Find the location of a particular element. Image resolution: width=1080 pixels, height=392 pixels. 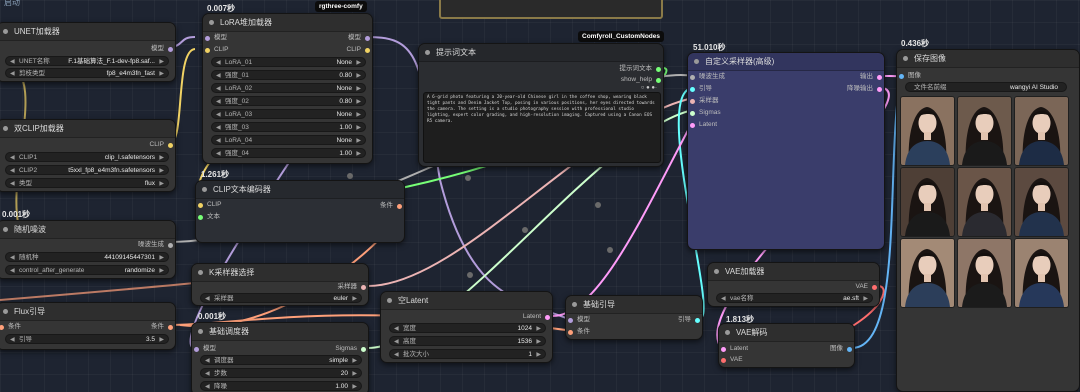

empty-latent-node: 空Latent Latent ◀ 宽度 1024 ▶ ◀ 高度 1536 ▶ ◀ 批次大小 1 ▶ is located at coordinates (466, 327).